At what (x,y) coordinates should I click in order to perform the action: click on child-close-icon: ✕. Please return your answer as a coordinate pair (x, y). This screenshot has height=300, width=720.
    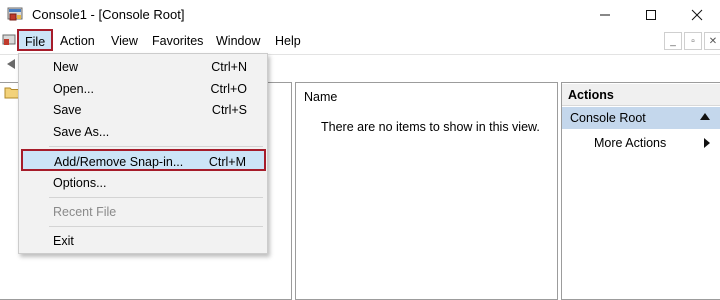
    Looking at the image, I should click on (712, 41).